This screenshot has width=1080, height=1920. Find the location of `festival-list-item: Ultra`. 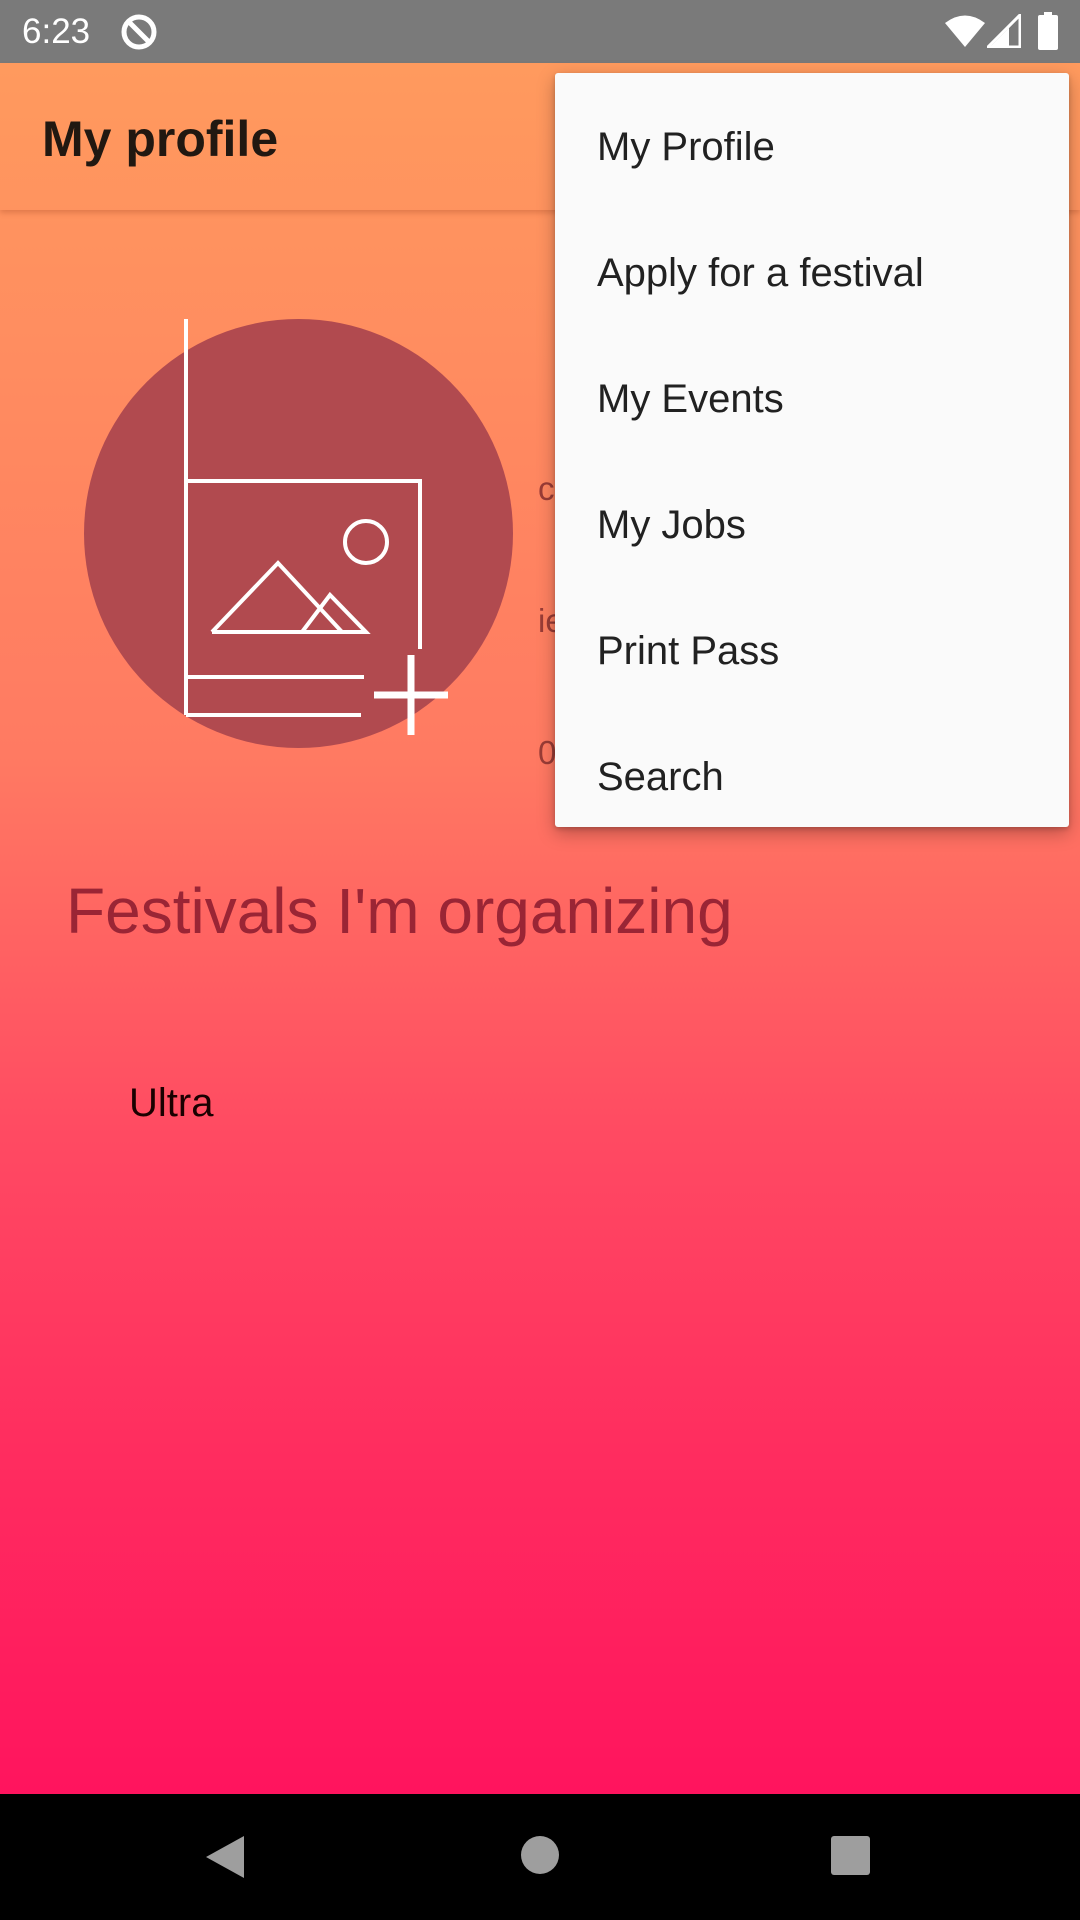

festival-list-item: Ultra is located at coordinates (171, 1103).